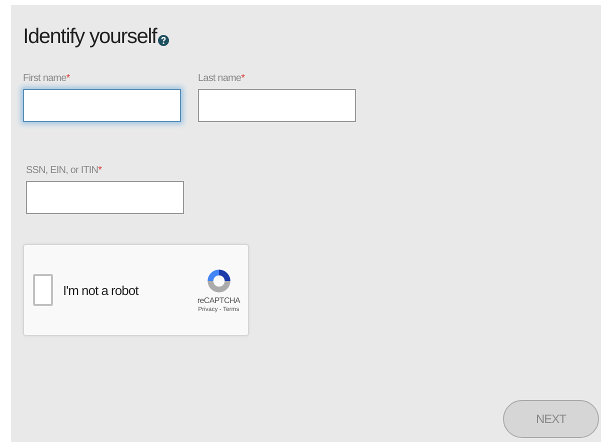 The image size is (611, 442). Describe the element at coordinates (218, 300) in the screenshot. I see `captcha-brand: reCAPTCHA` at that location.